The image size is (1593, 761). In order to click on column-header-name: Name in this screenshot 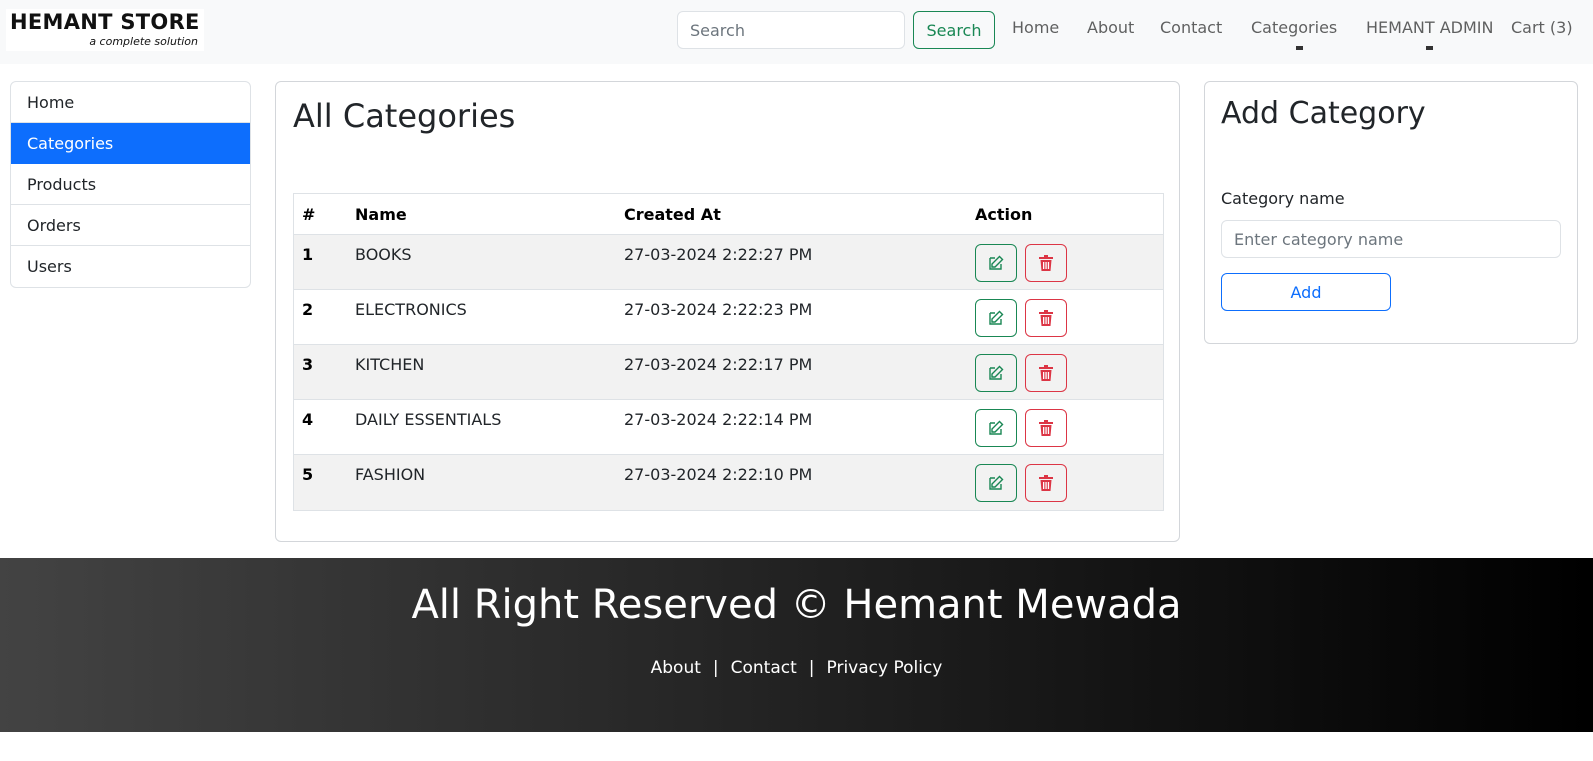, I will do `click(381, 214)`.